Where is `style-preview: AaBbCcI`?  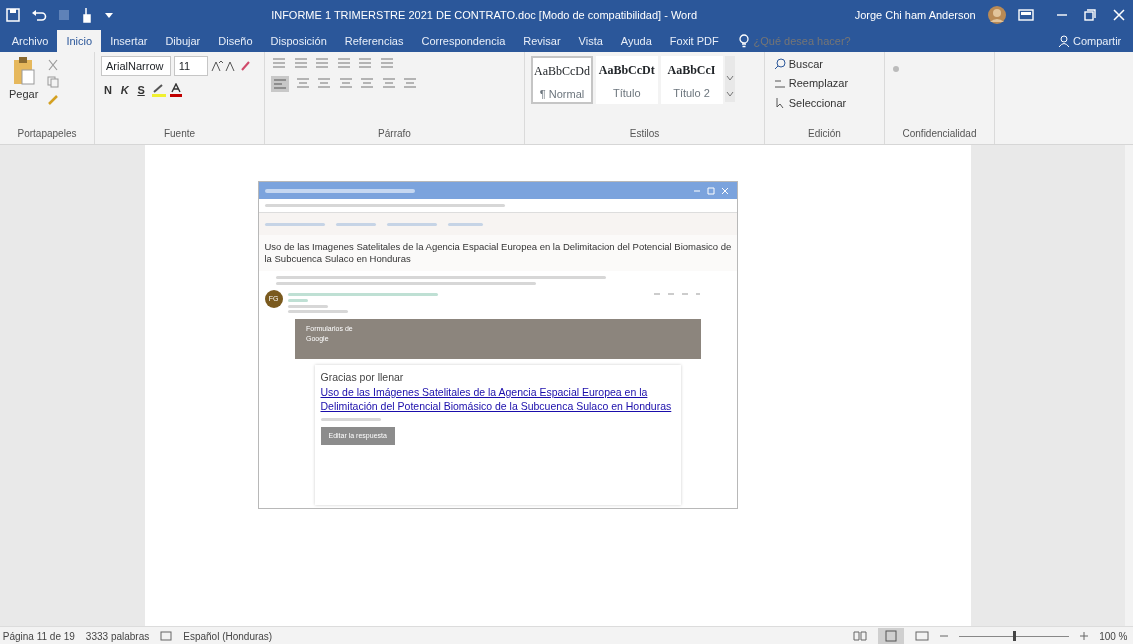
style-preview: AaBbCcI is located at coordinates (691, 70).